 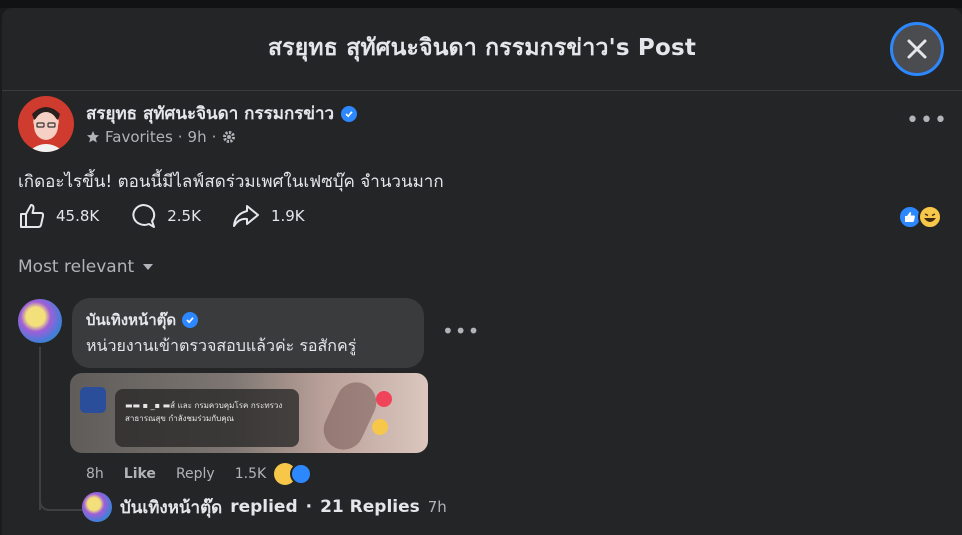 I want to click on audience-label: Favorites, so click(x=139, y=137).